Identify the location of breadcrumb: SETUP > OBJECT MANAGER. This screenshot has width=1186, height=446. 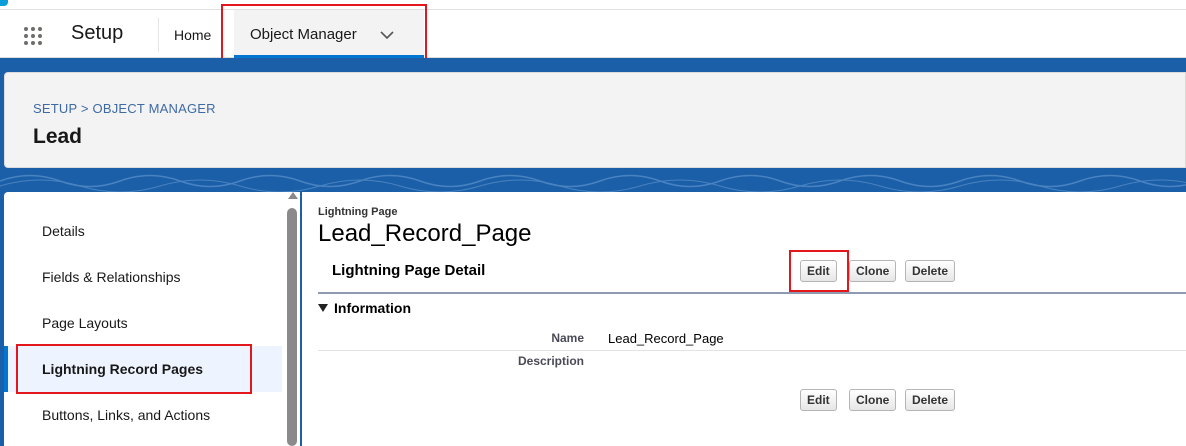
(124, 108).